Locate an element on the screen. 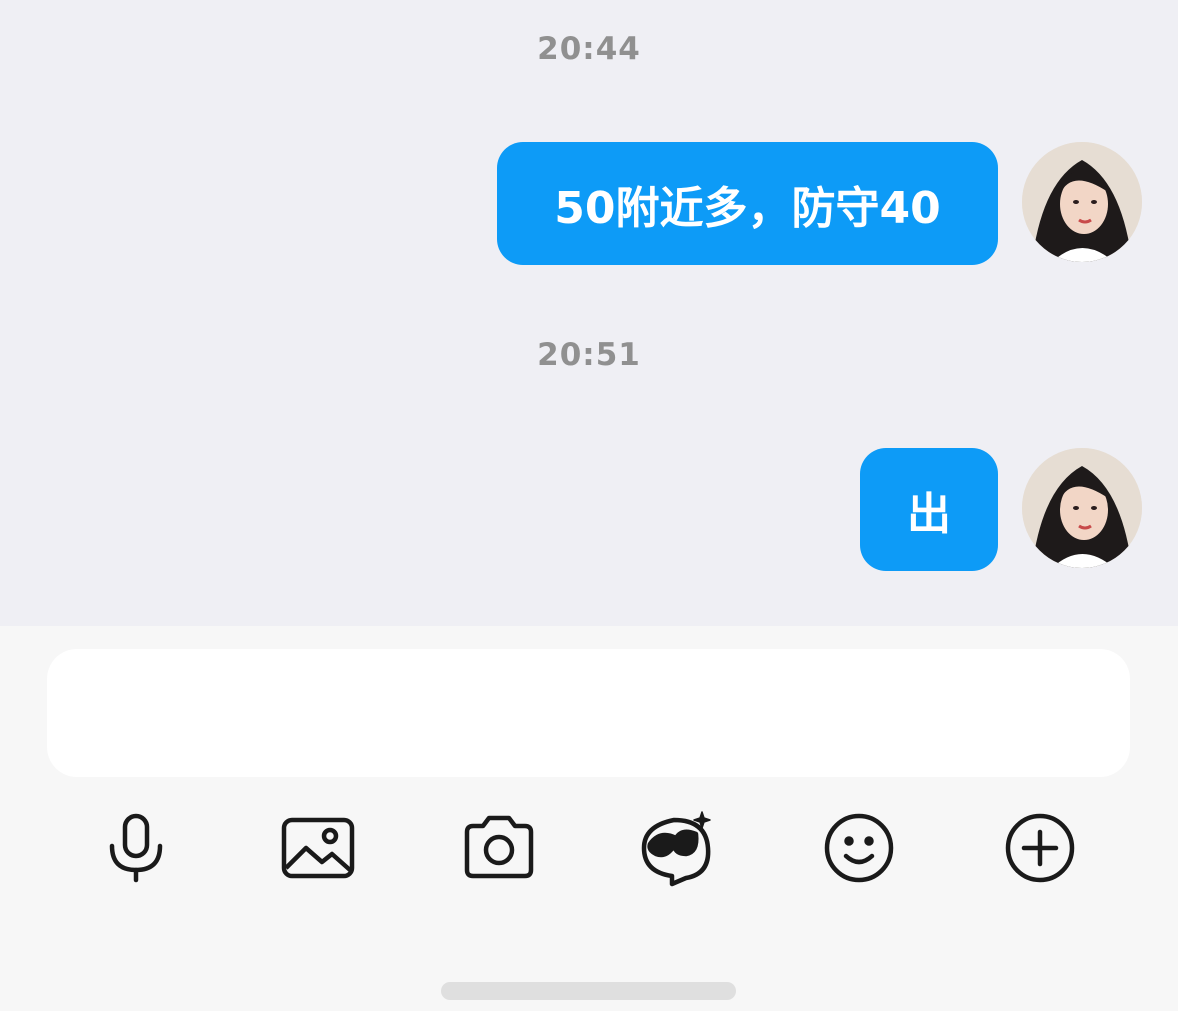 This screenshot has width=1178, height=1011. emoji-icon is located at coordinates (859, 848).